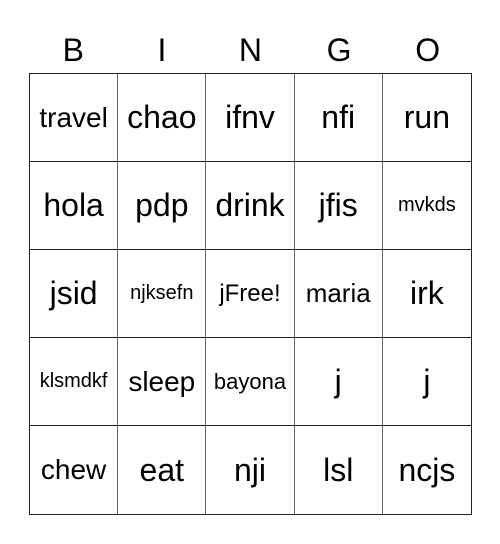  I want to click on bingo-cell: irk, so click(426, 294).